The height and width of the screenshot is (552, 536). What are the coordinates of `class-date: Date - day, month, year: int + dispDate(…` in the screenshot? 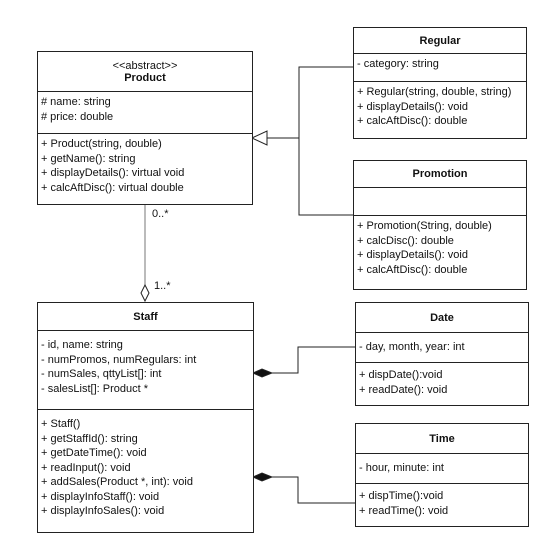 It's located at (442, 354).